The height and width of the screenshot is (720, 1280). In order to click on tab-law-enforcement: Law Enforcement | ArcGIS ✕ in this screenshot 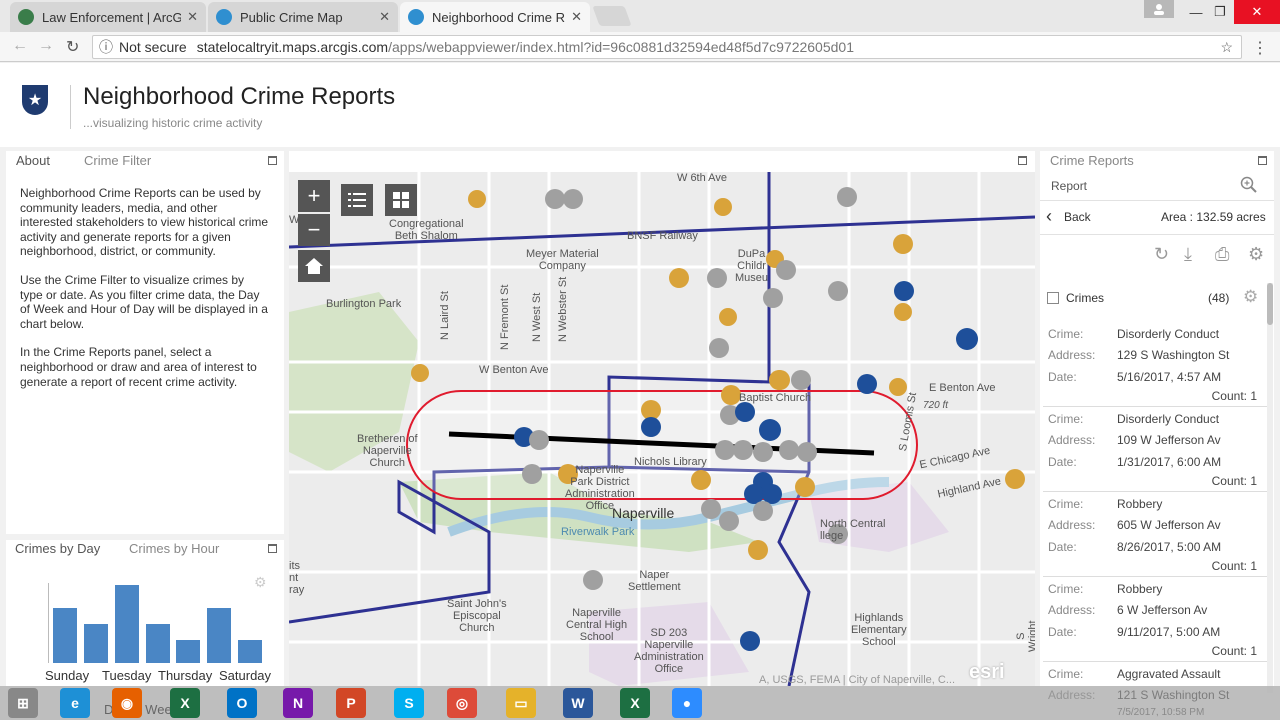, I will do `click(108, 17)`.